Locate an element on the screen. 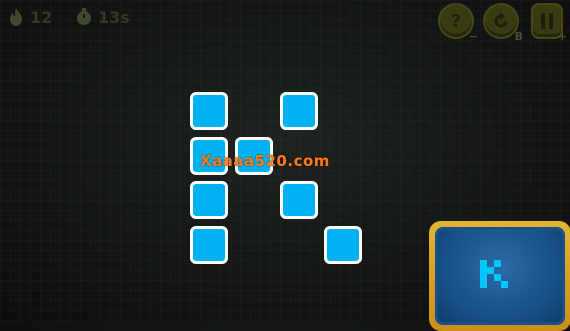 The height and width of the screenshot is (331, 570). target-preview-panel is located at coordinates (500, 276).